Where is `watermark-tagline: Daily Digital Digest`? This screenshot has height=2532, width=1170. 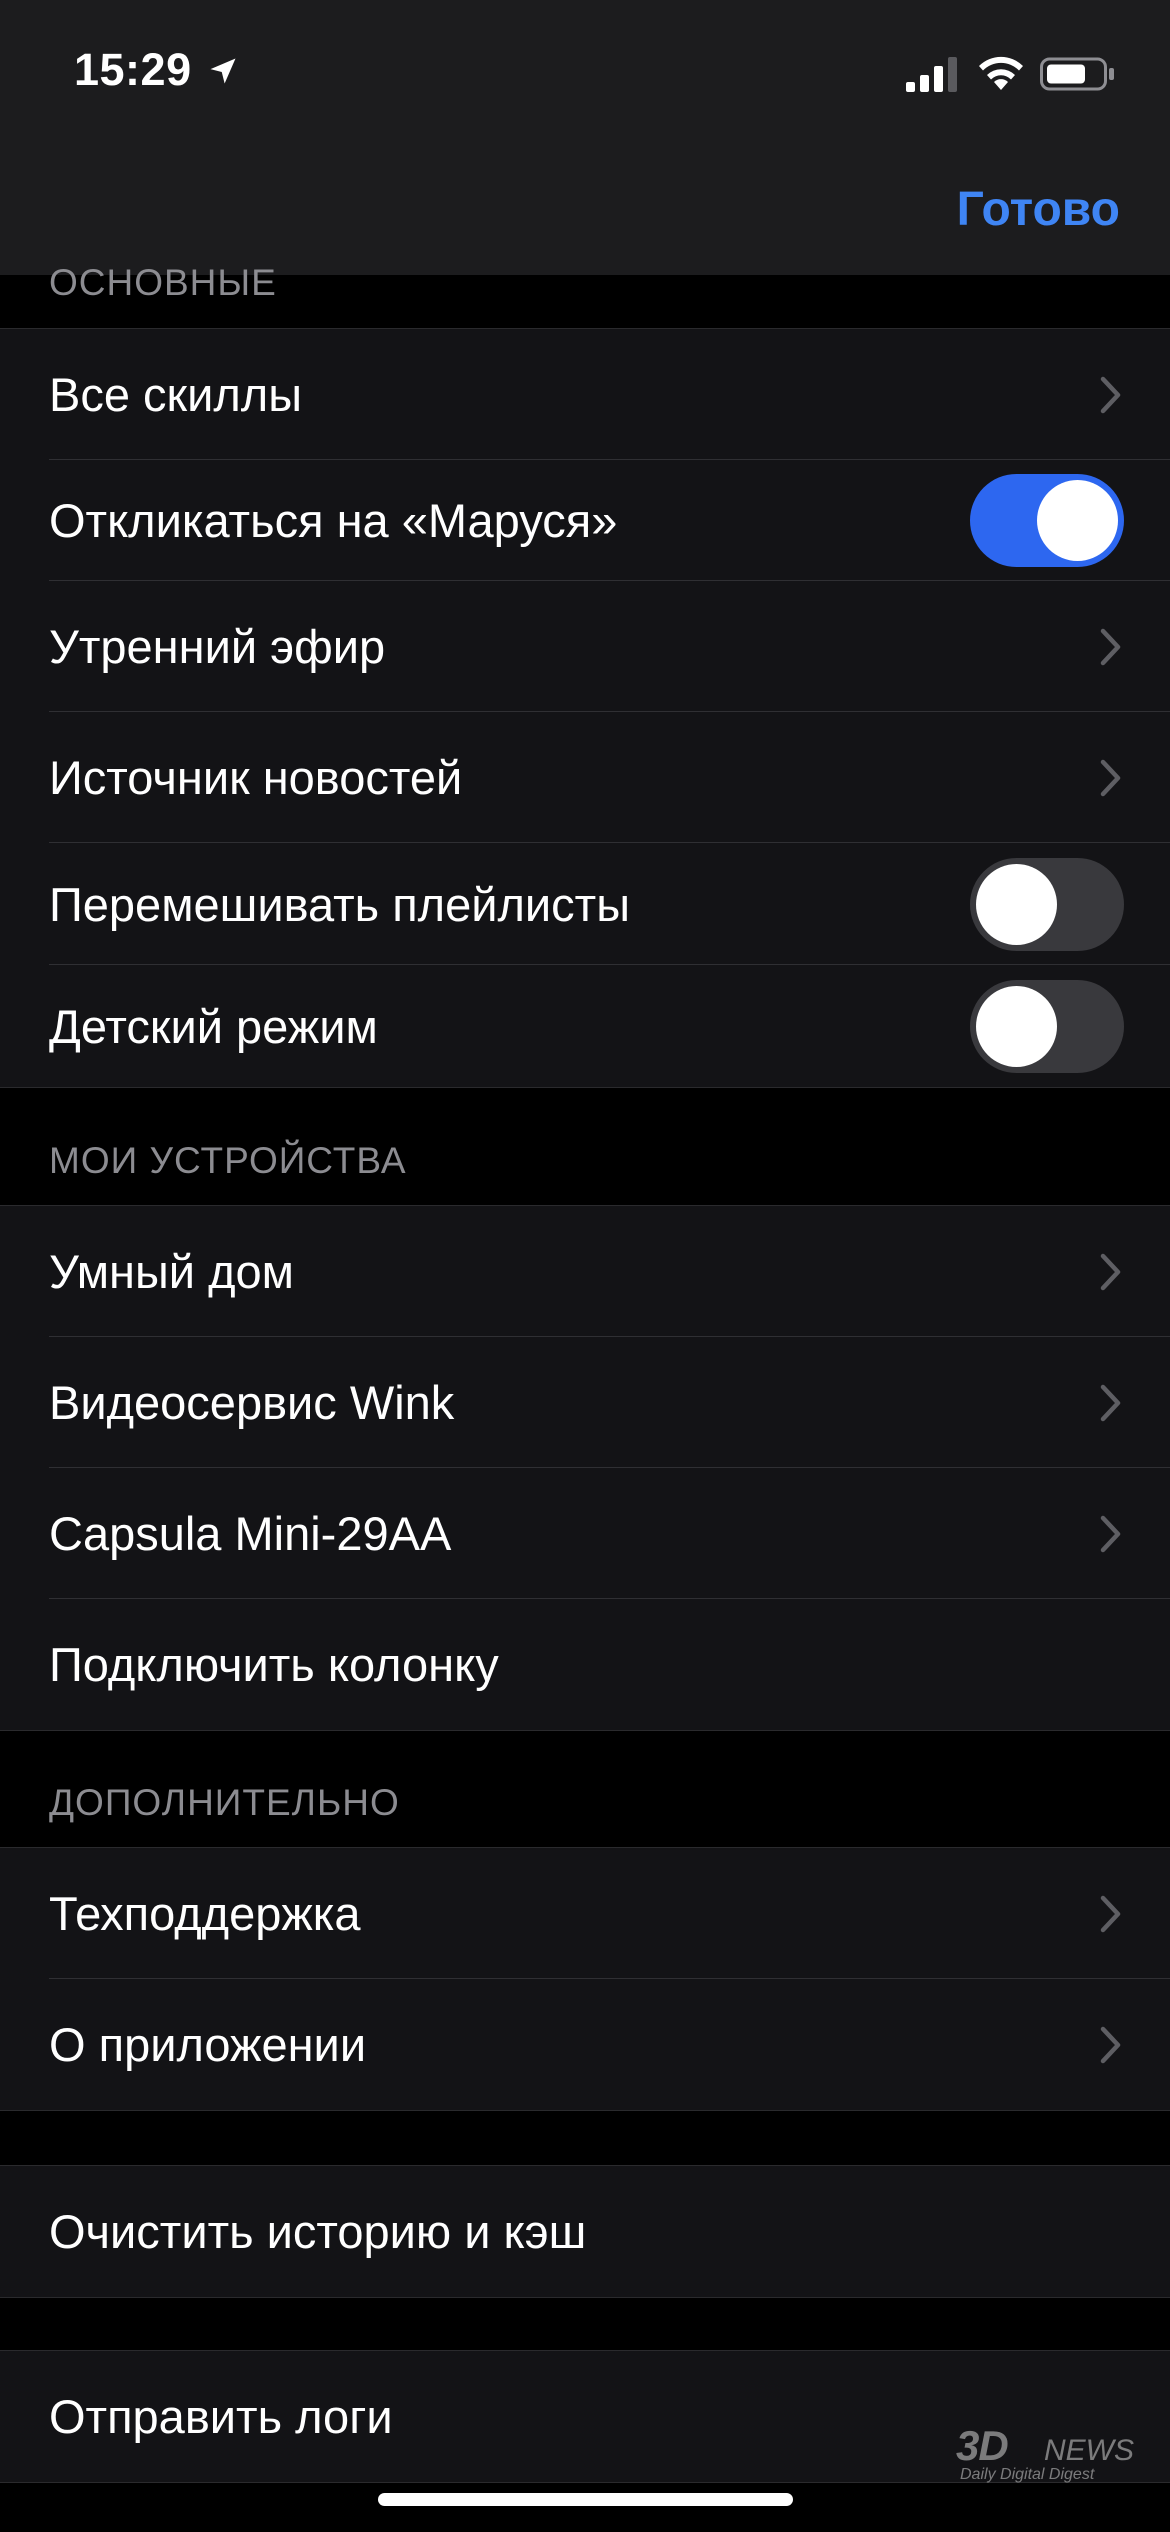
watermark-tagline: Daily Digital Digest is located at coordinates (1027, 2474).